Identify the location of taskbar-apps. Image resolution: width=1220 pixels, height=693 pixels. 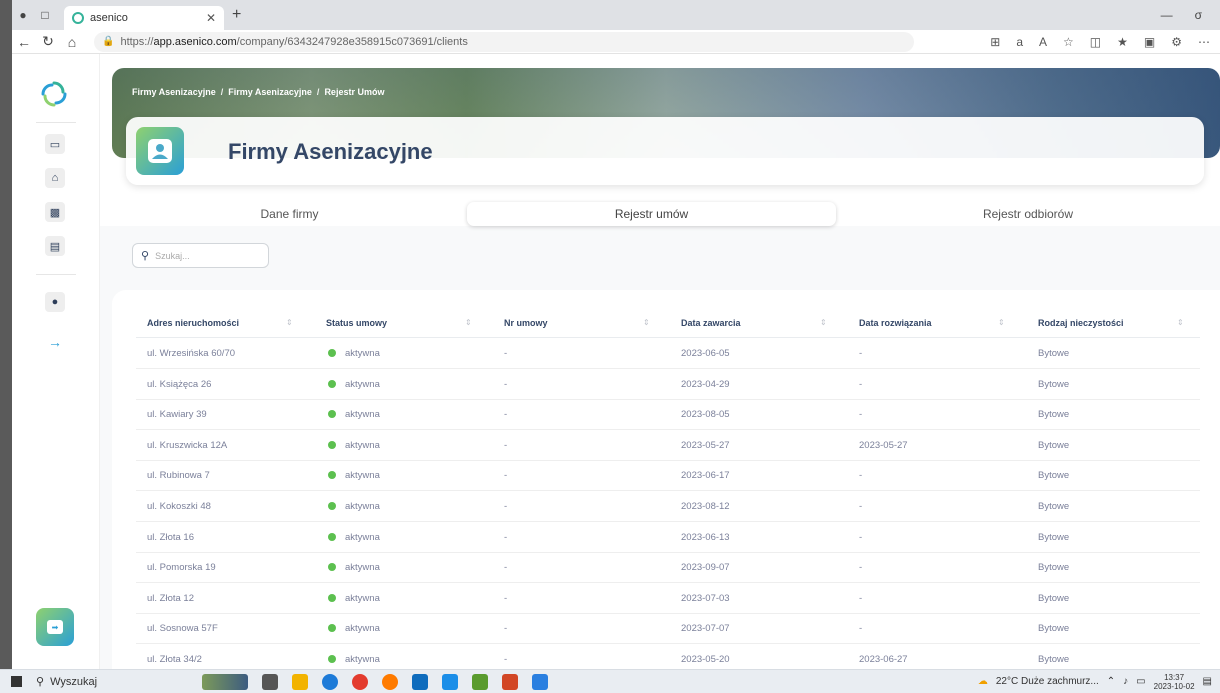
(375, 681).